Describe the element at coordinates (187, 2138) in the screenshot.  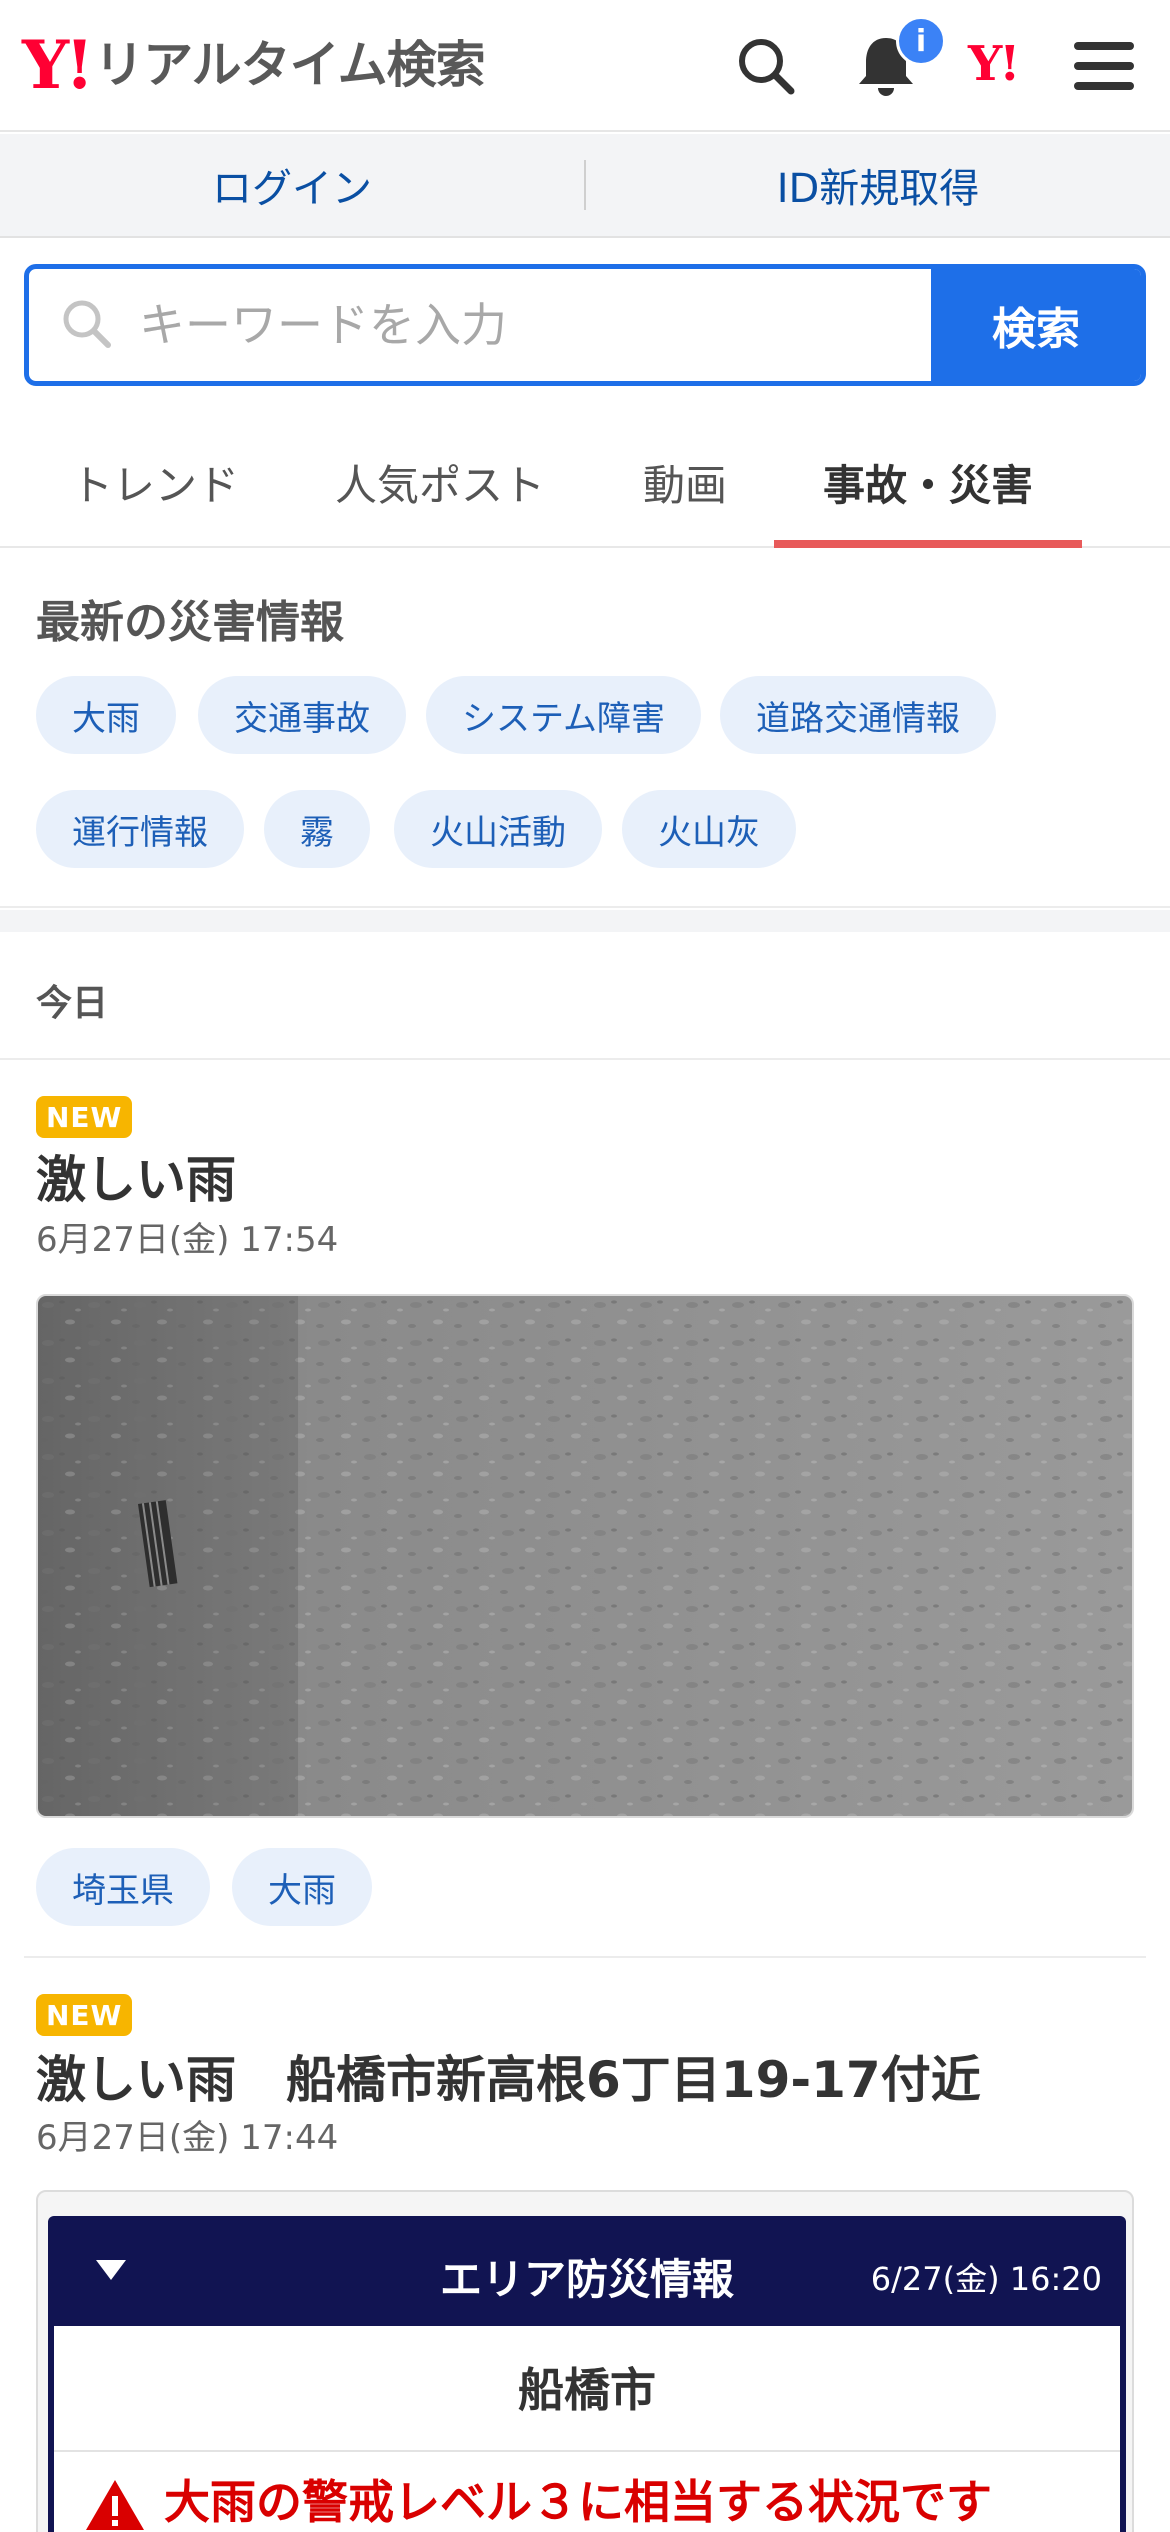
I see `post-time: 6月27日(金) 17:44` at that location.